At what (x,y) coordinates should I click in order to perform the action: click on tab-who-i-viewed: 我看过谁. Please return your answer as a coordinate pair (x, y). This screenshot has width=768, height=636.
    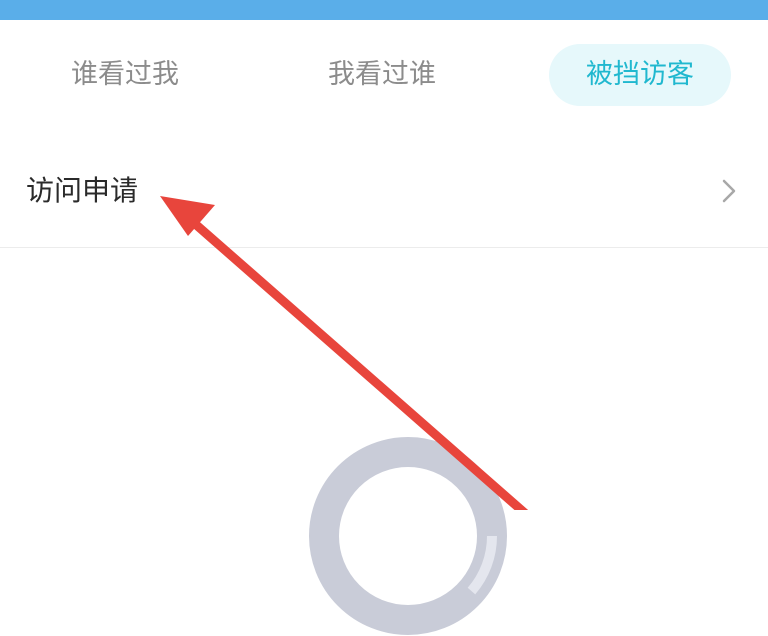
    Looking at the image, I should click on (382, 75).